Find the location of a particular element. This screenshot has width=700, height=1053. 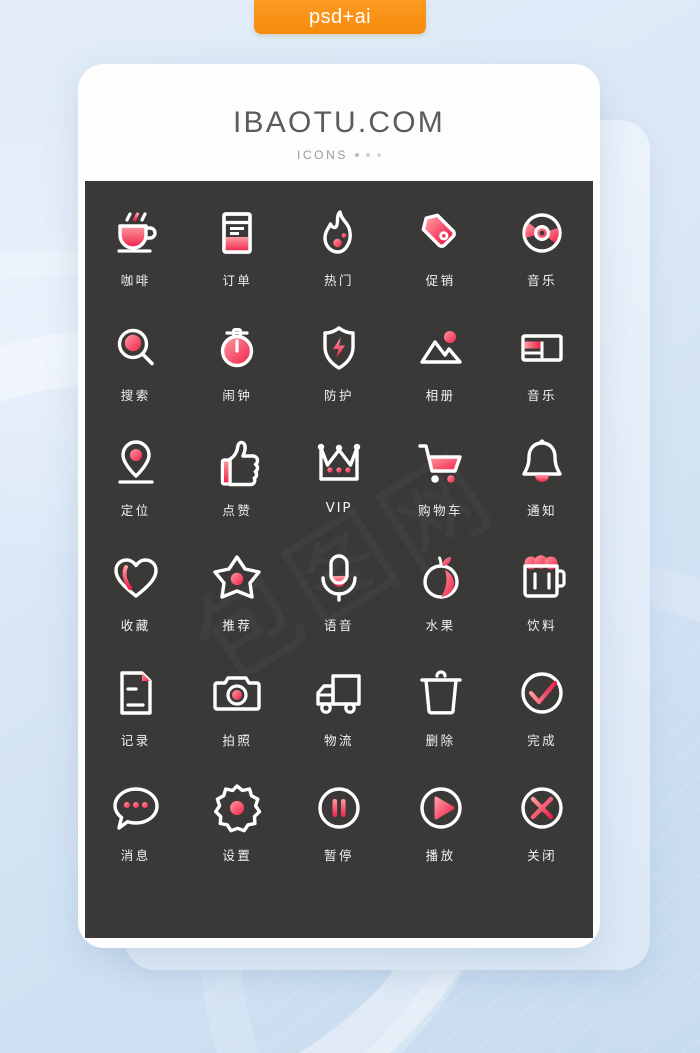

shopping-cart-icon is located at coordinates (441, 463).